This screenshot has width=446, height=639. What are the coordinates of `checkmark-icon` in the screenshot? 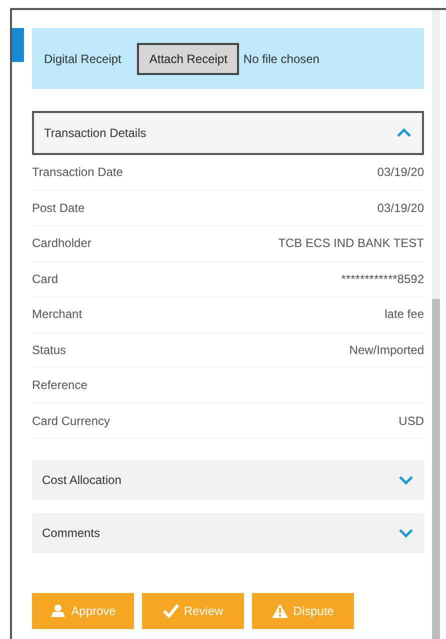 It's located at (170, 611).